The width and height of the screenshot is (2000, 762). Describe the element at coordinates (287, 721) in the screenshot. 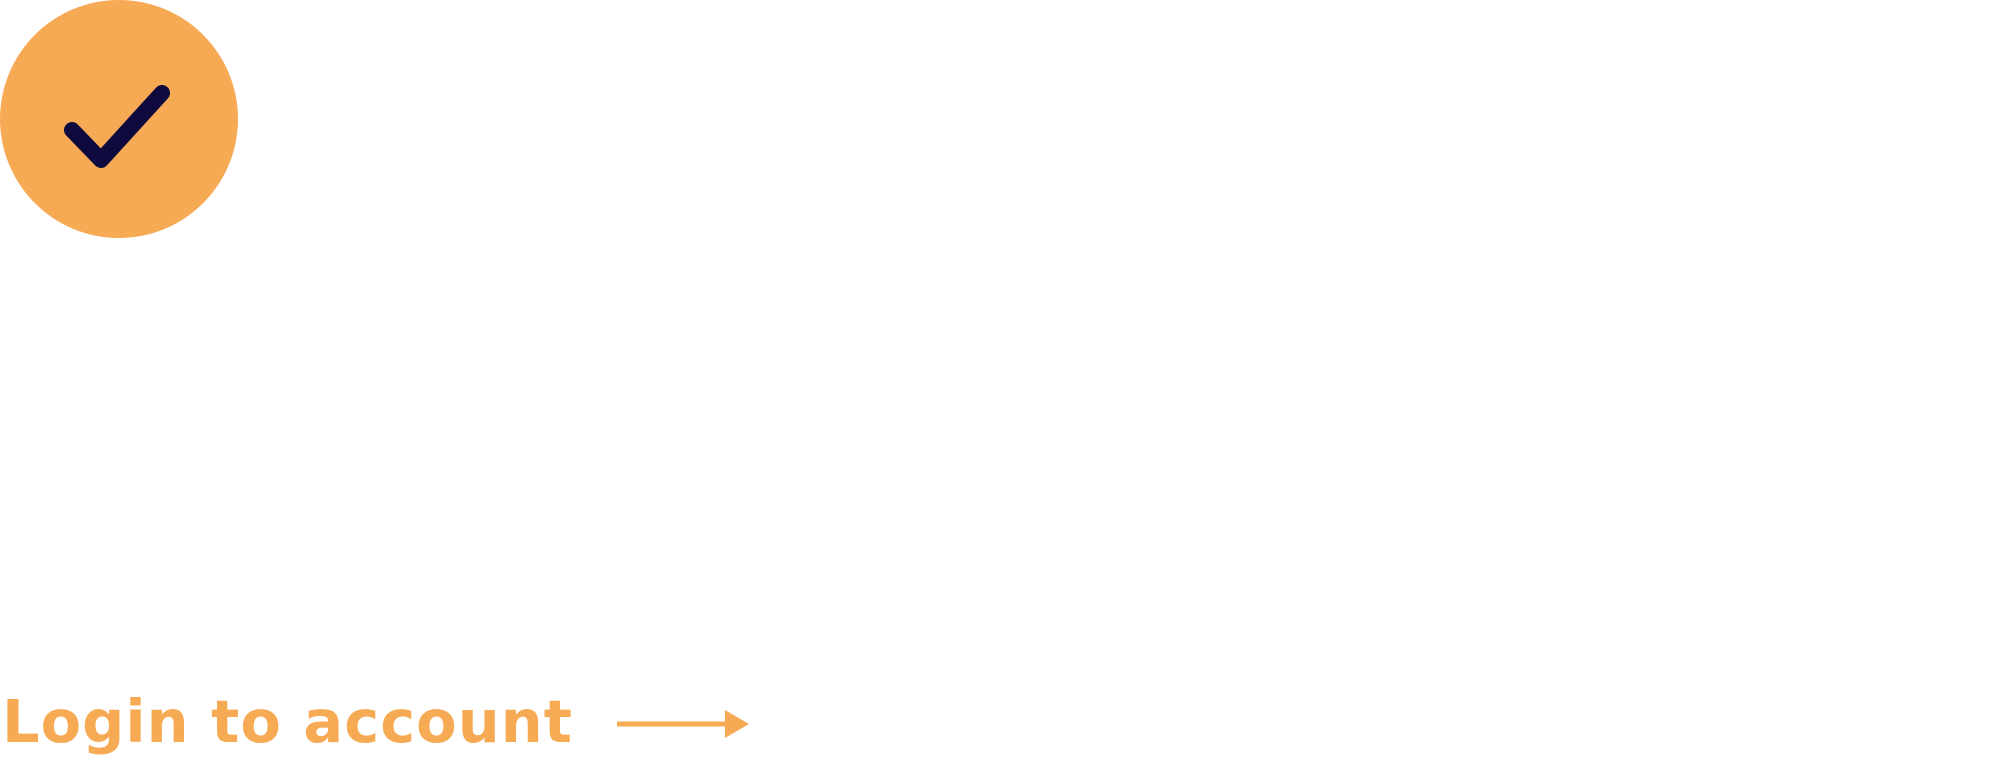

I see `login-link-label: Login to account` at that location.